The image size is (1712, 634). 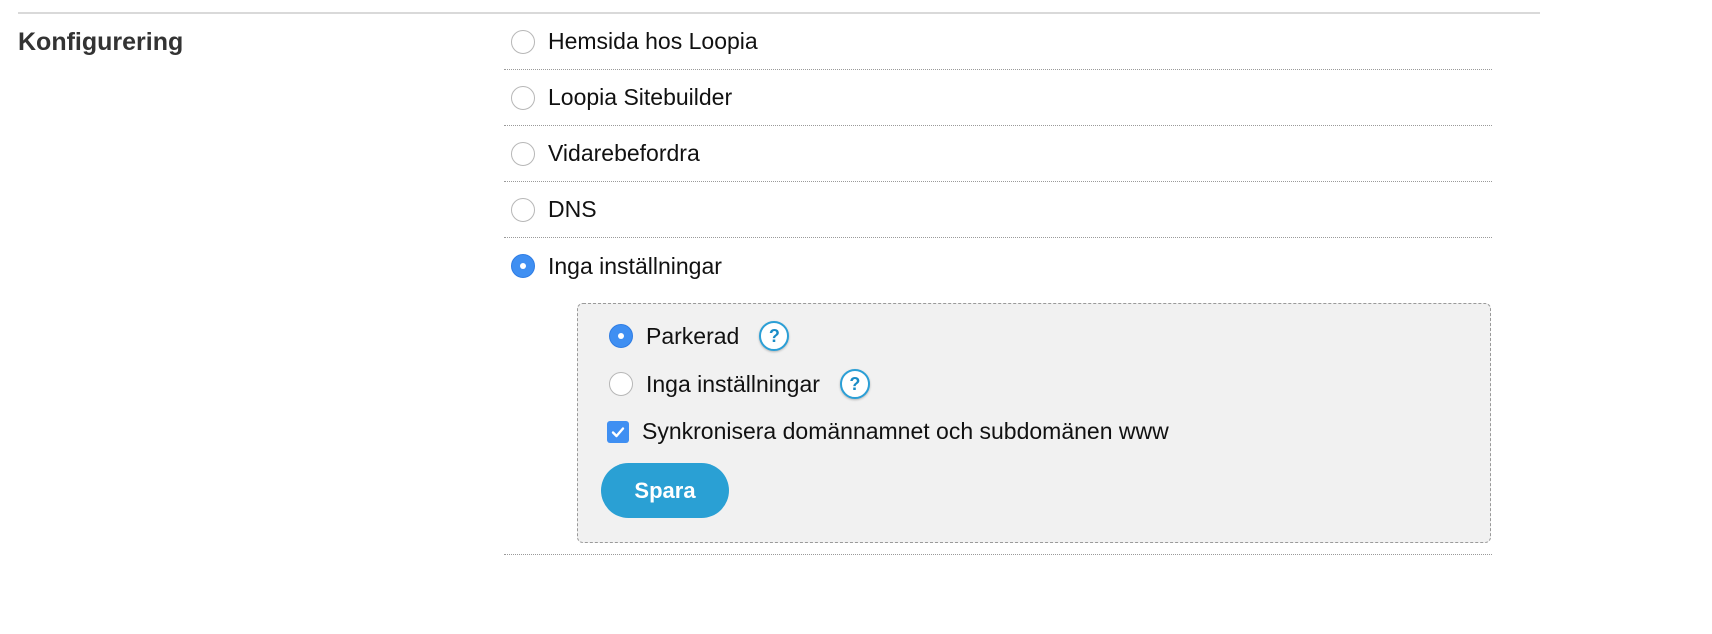 I want to click on sub-option-parkerad: Parkerad ?, so click(x=699, y=336).